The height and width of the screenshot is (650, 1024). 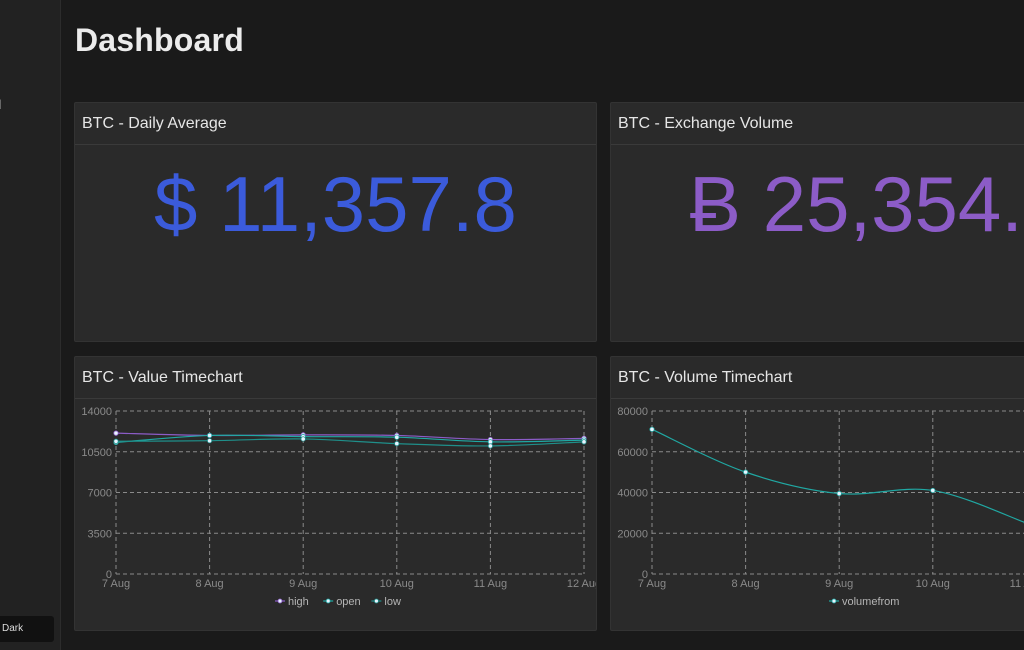 I want to click on legend-label: high, so click(x=298, y=602).